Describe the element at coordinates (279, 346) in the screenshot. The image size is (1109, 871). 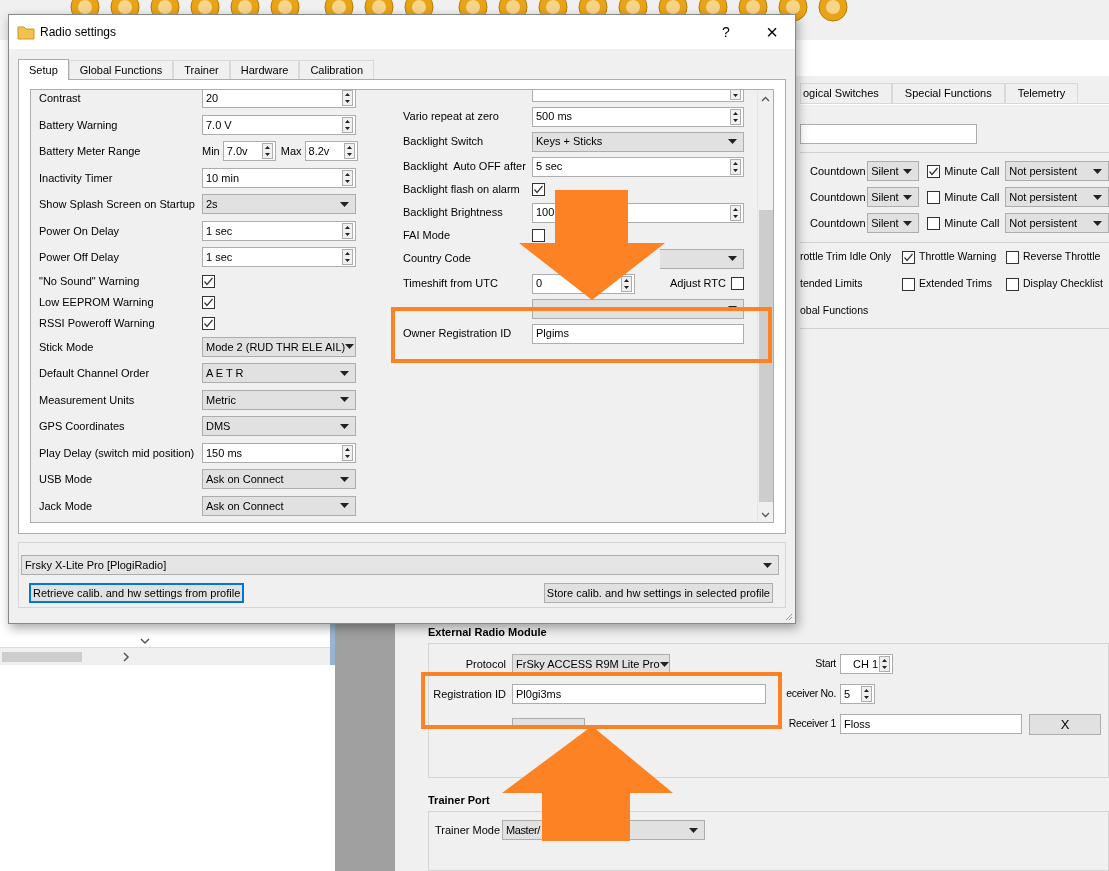
I see `dropdown: Mode 2 (RUD THR ELE AIL)` at that location.